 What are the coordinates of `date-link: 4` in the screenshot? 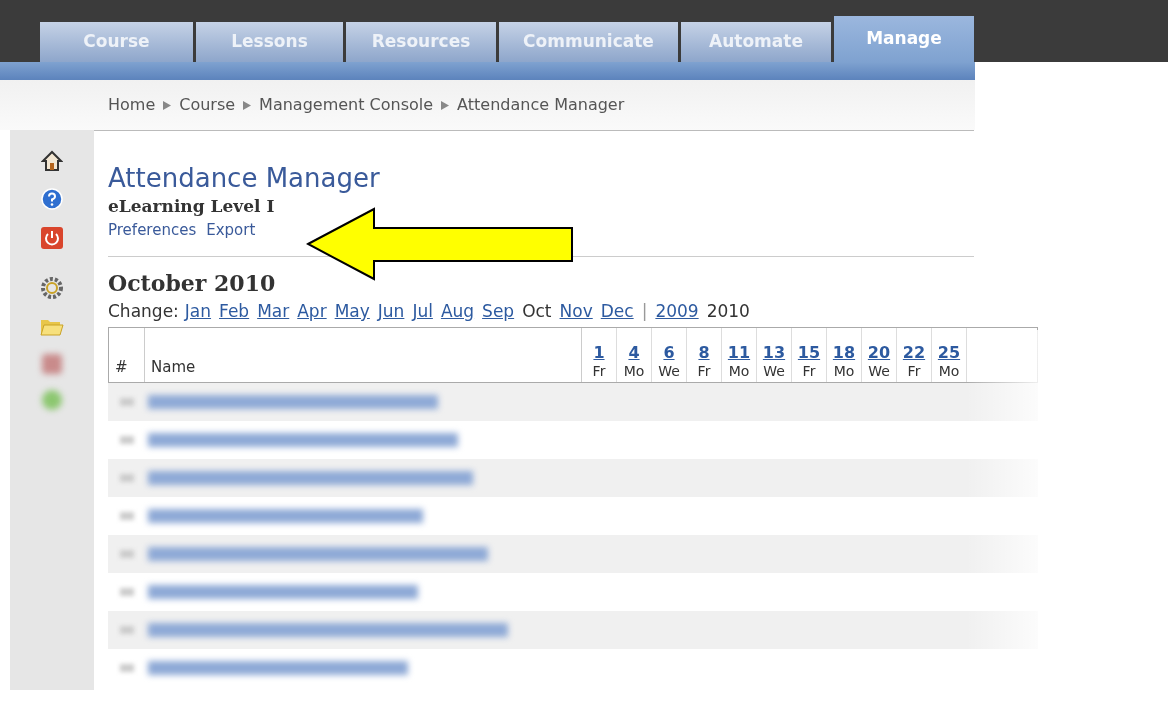 It's located at (634, 353).